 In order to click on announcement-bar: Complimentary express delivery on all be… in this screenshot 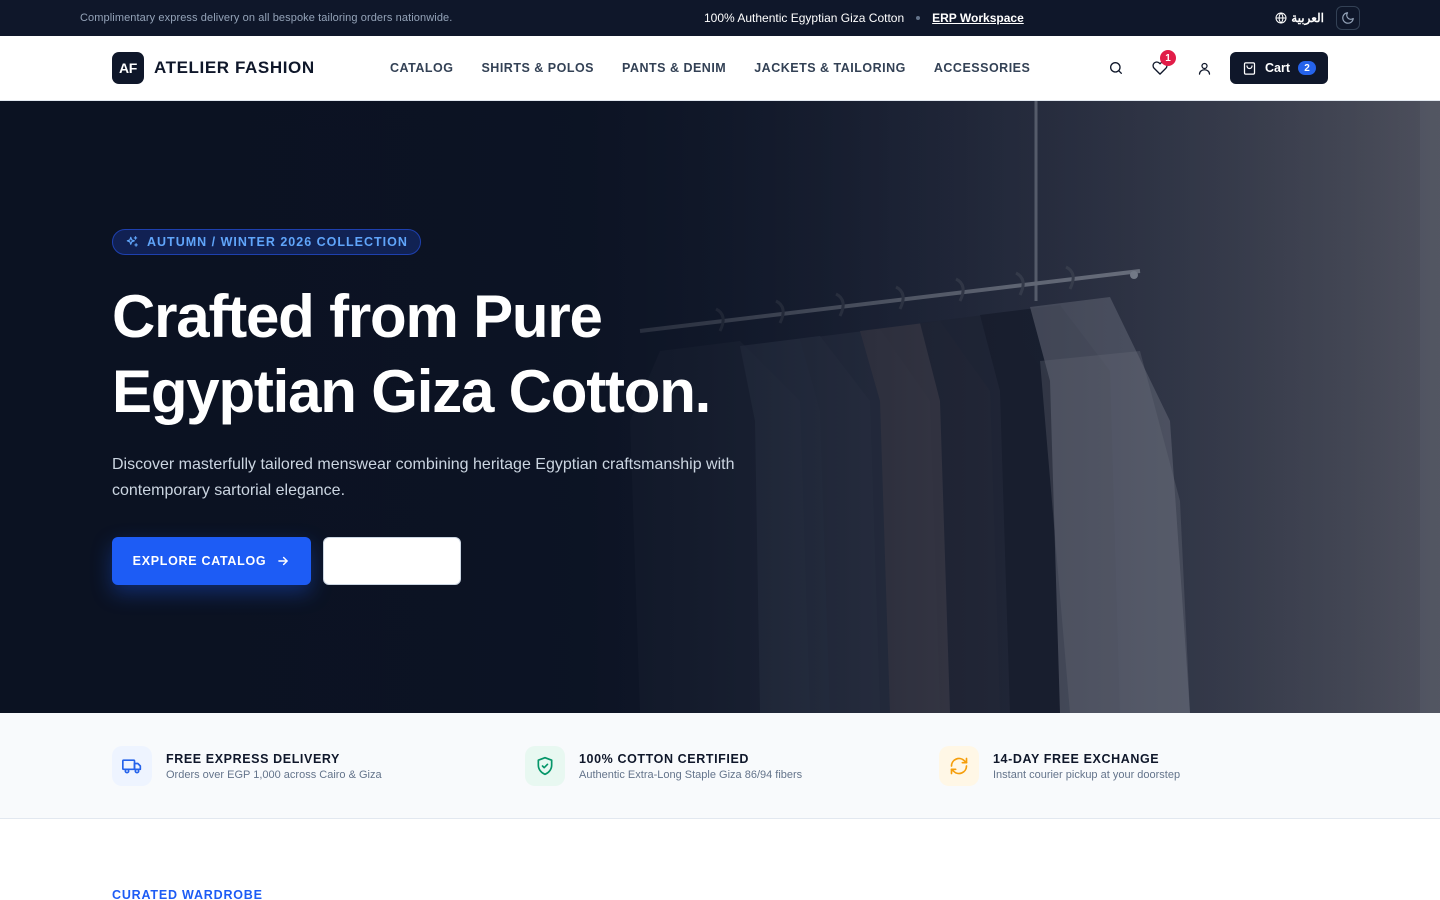, I will do `click(720, 18)`.